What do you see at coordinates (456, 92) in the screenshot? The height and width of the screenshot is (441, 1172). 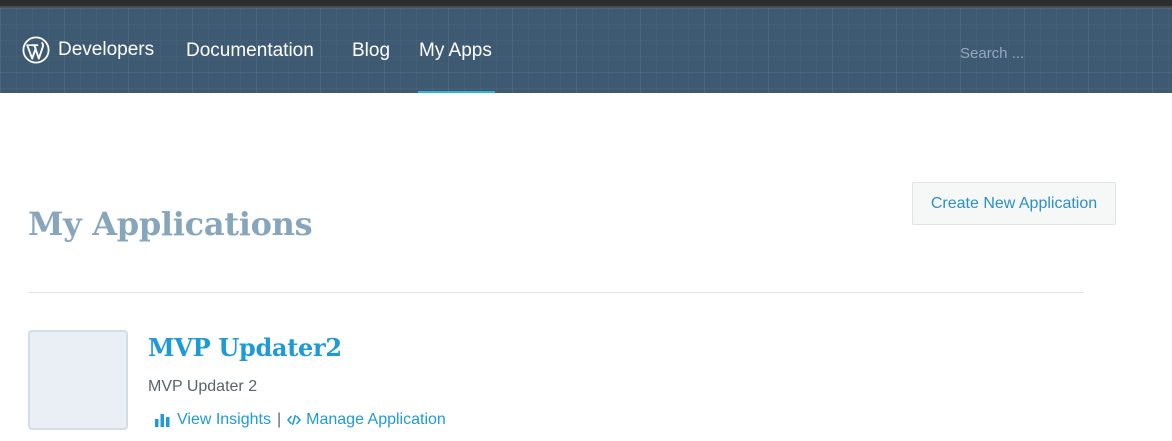 I see `active-nav-indicator` at bounding box center [456, 92].